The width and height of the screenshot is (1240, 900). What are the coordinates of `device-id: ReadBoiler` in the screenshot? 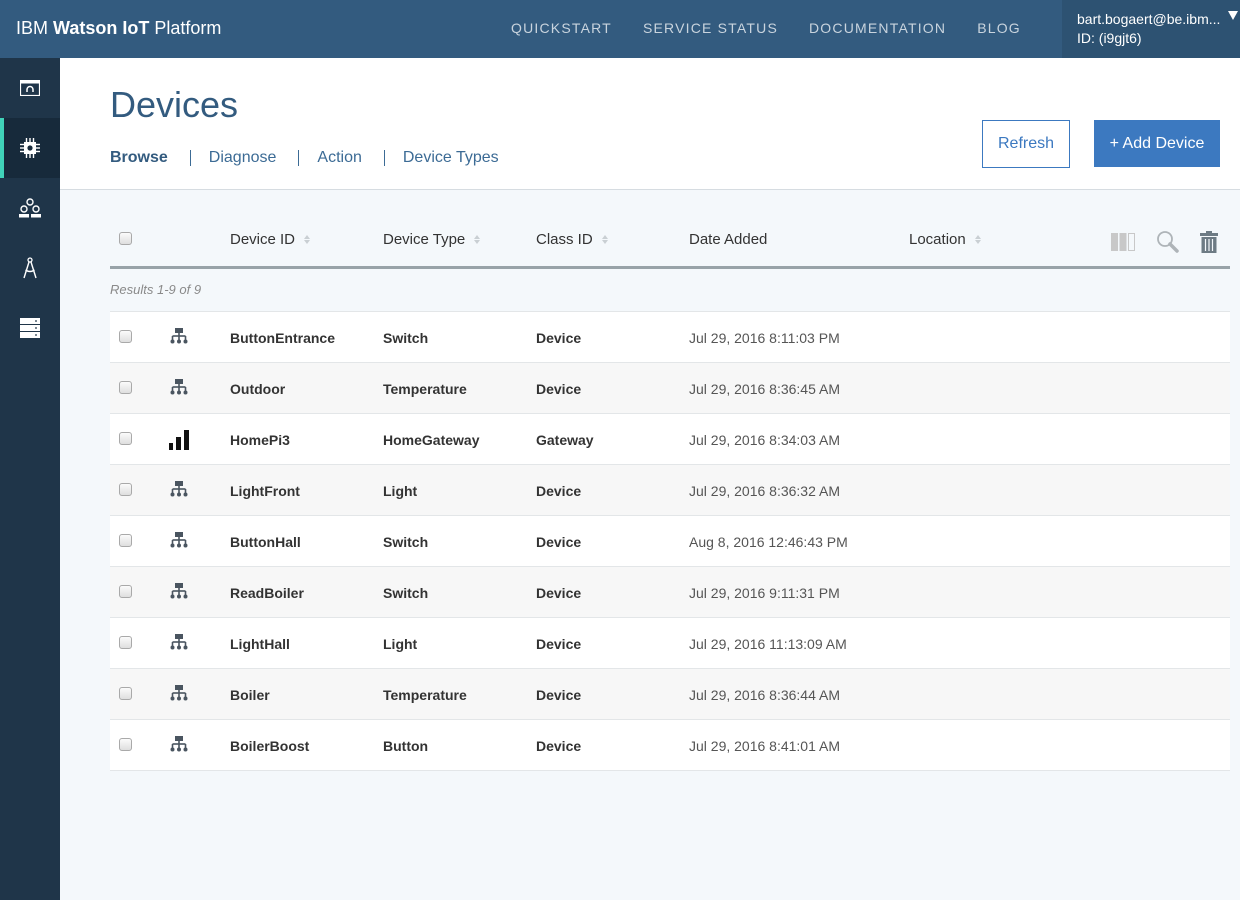 It's located at (267, 593).